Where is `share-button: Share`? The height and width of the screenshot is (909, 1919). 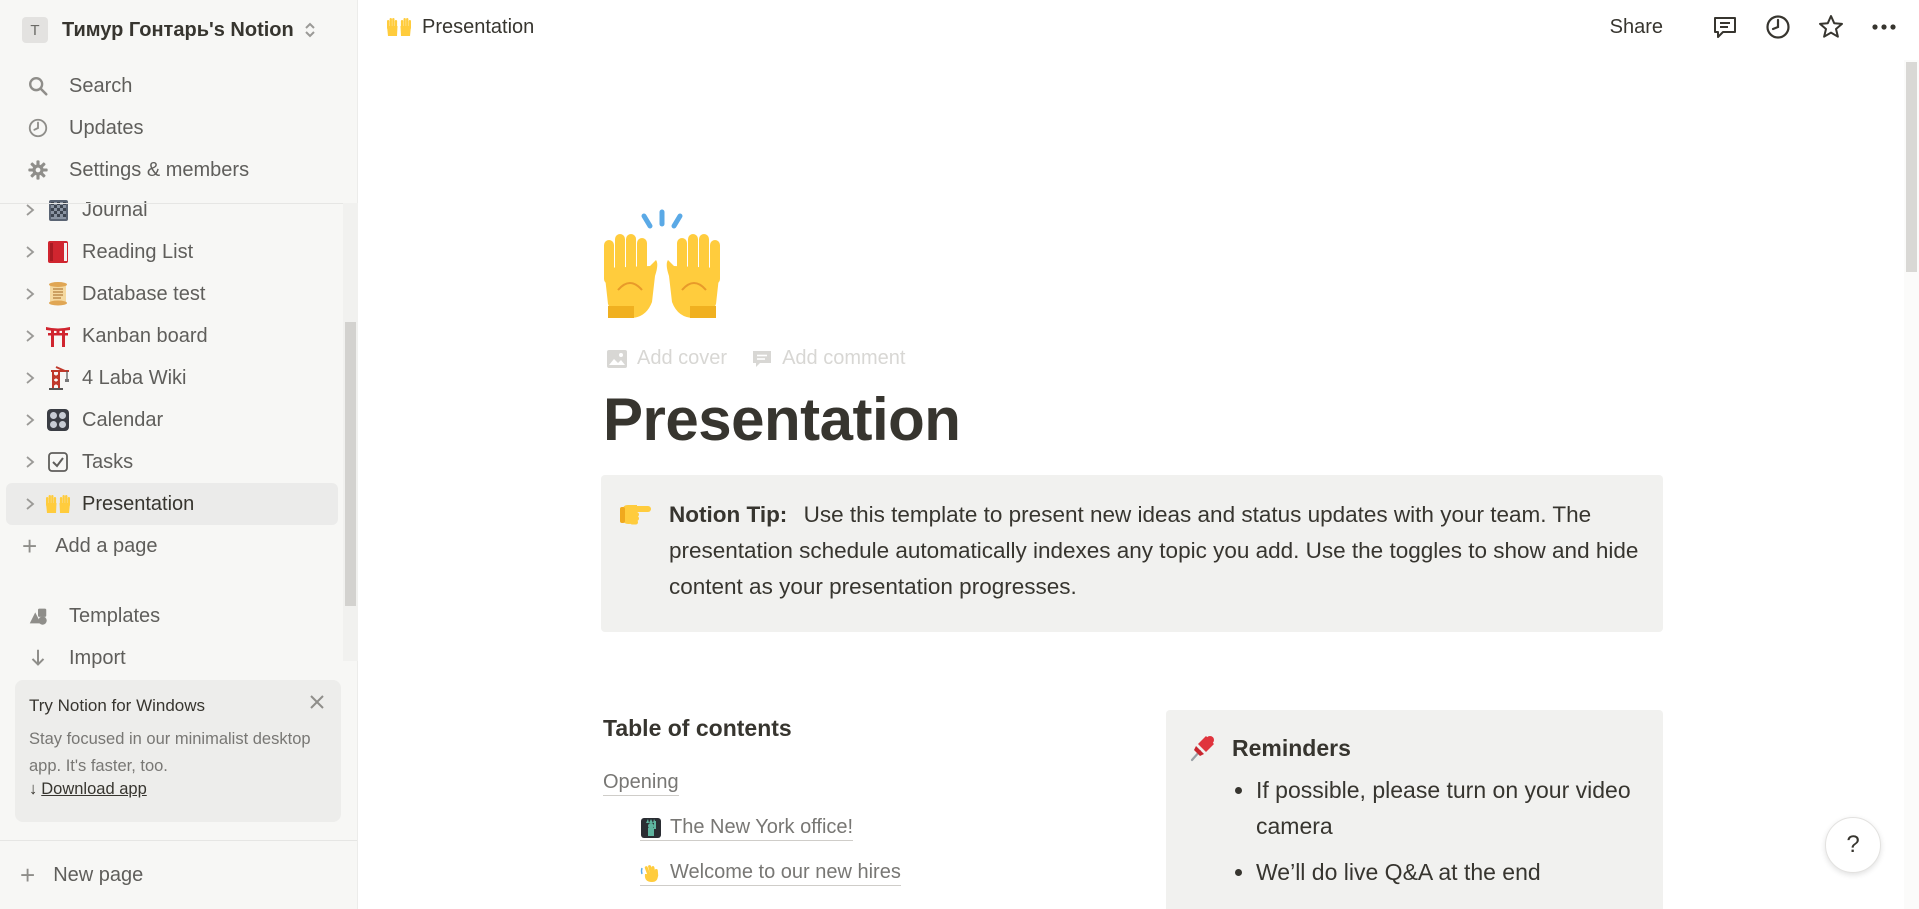 share-button: Share is located at coordinates (1636, 27).